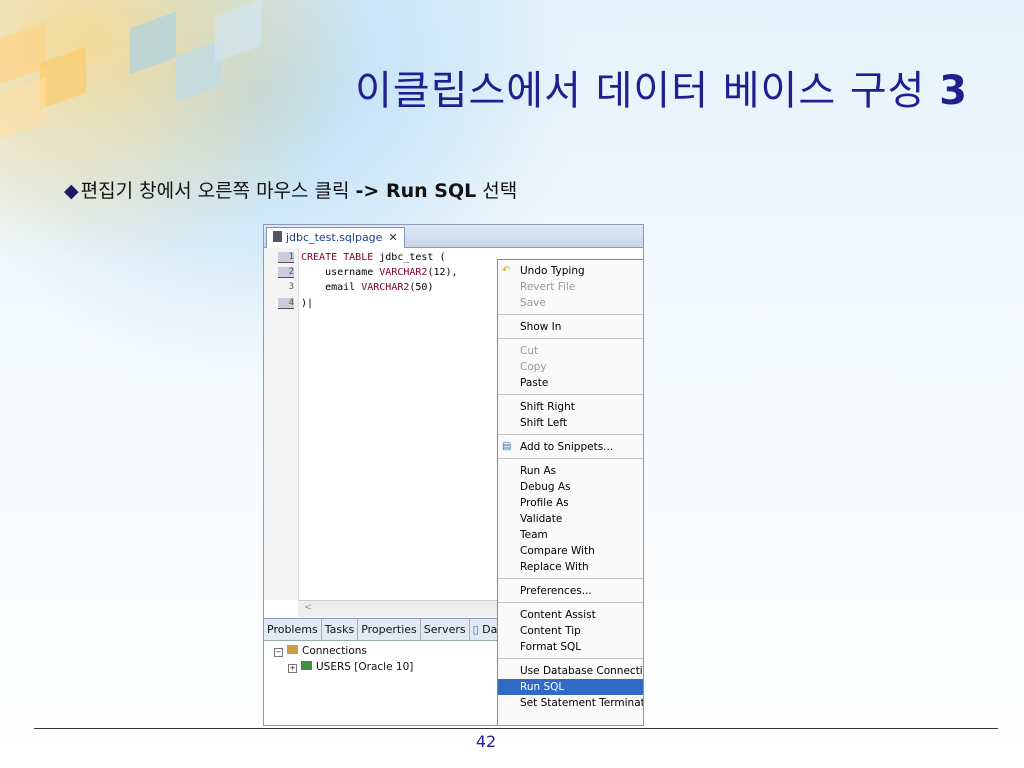  I want to click on code-text: email, so click(331, 287).